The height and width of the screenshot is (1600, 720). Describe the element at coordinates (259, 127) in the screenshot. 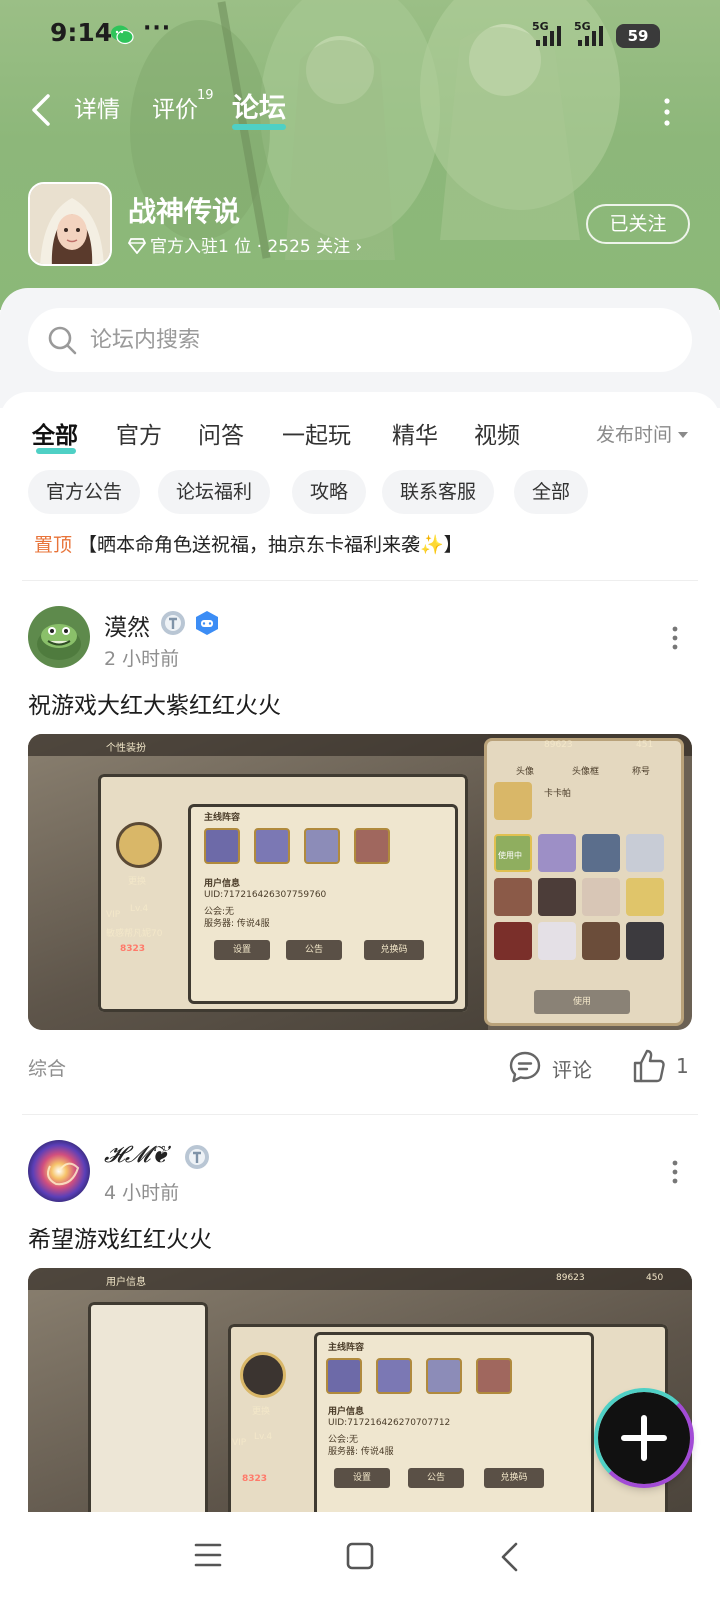

I see `active-tab-indicator` at that location.